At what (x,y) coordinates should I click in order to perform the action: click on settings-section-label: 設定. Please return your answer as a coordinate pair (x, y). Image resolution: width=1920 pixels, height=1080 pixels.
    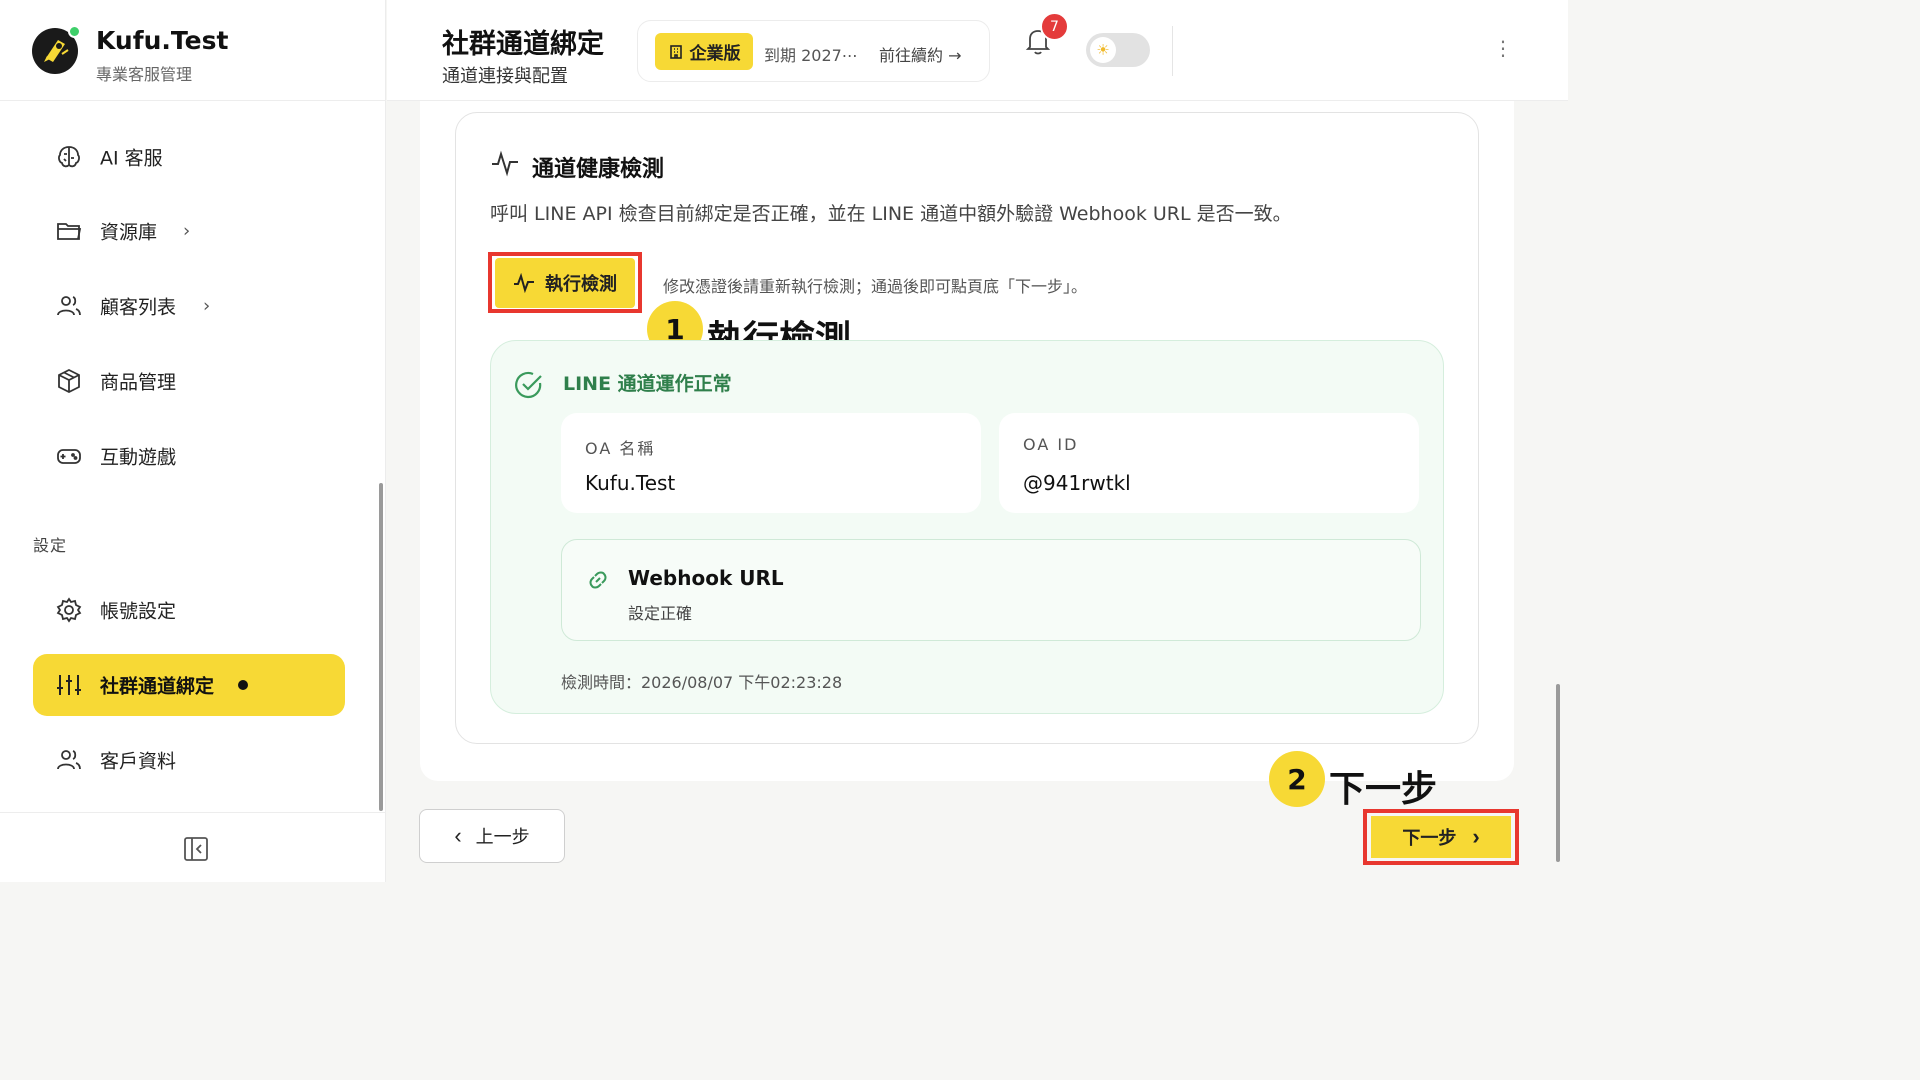
    Looking at the image, I should click on (50, 545).